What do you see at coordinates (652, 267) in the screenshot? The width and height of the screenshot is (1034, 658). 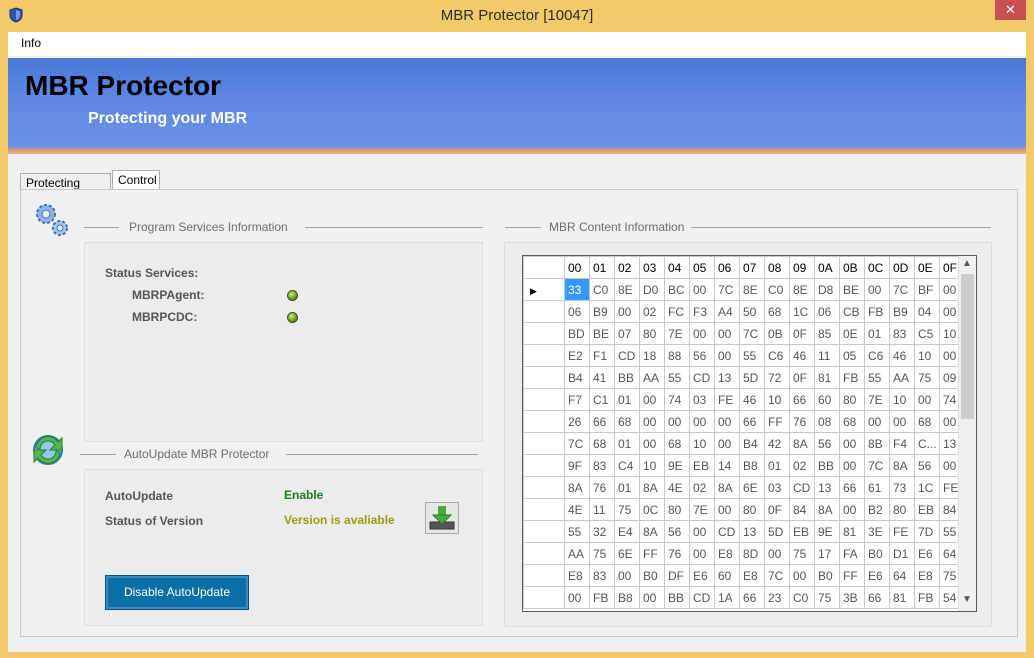 I see `column-header: 03` at bounding box center [652, 267].